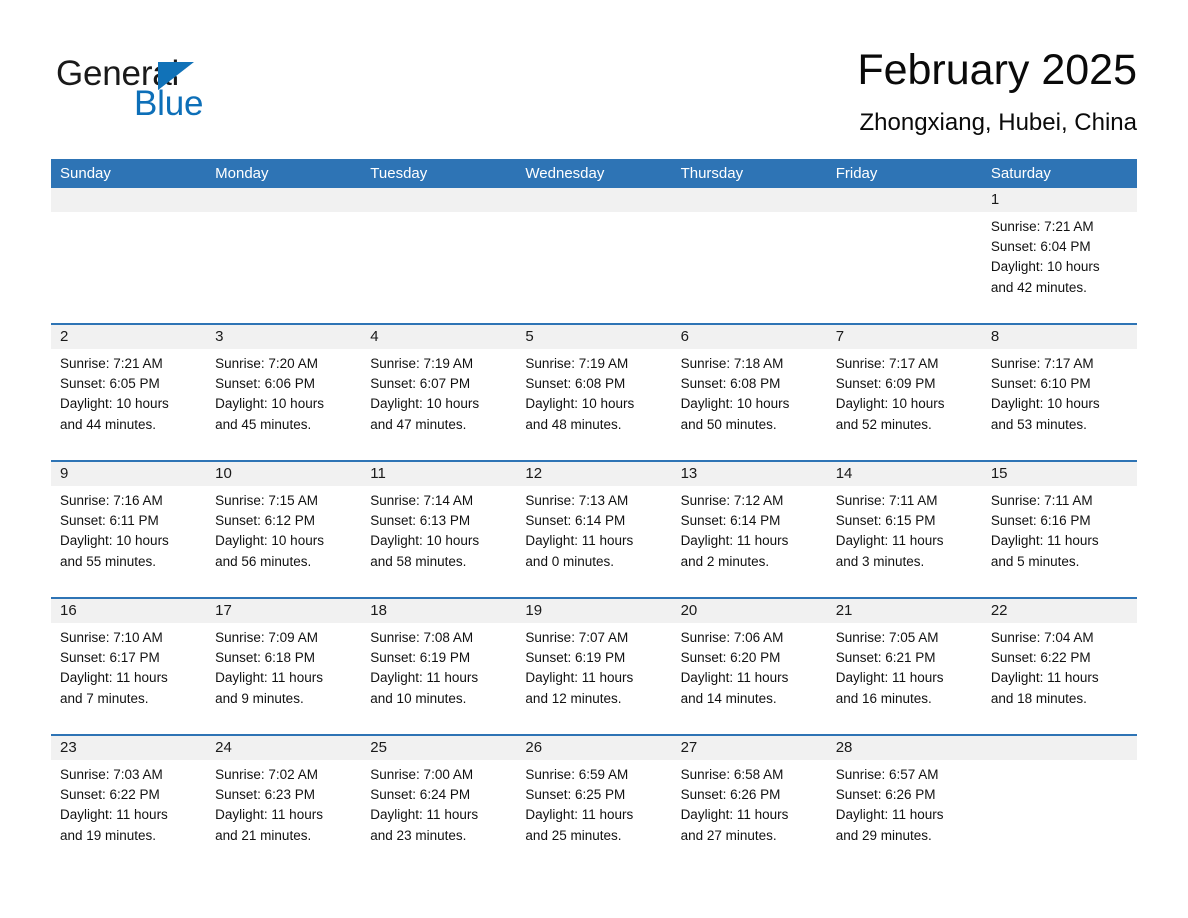 The image size is (1188, 918). What do you see at coordinates (284, 748) in the screenshot?
I see `day-number: 24` at bounding box center [284, 748].